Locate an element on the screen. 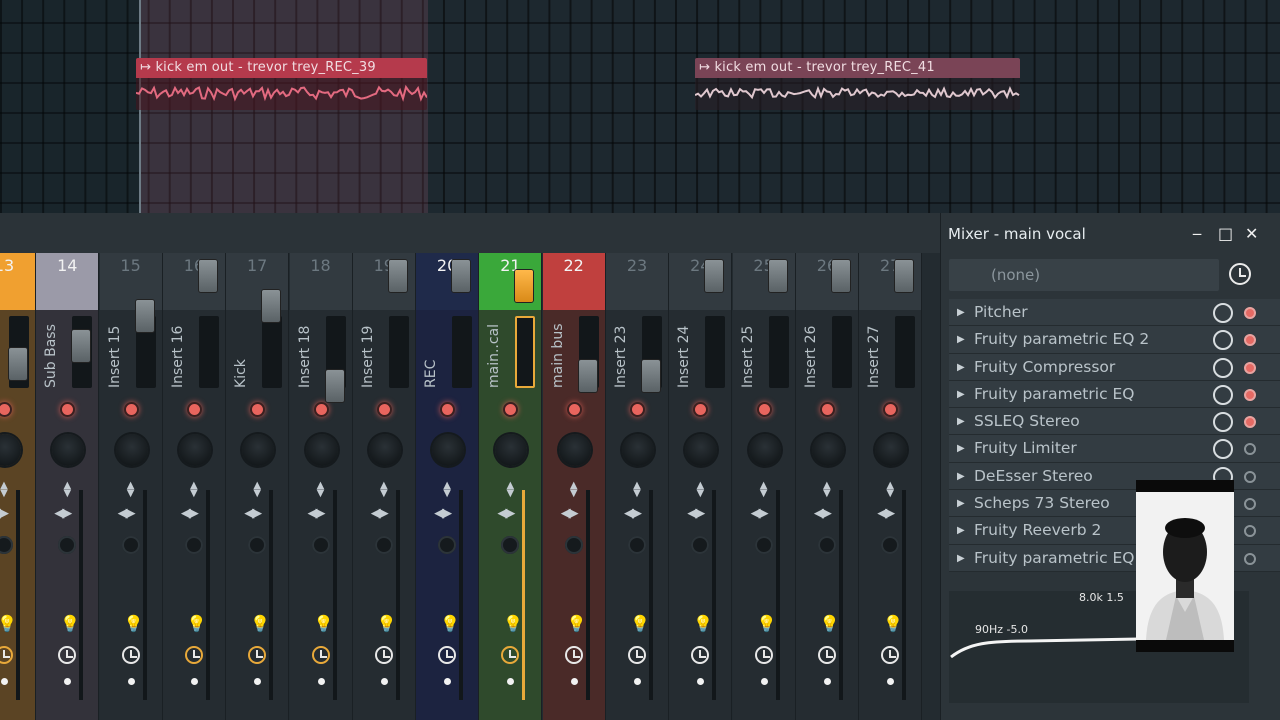 The width and height of the screenshot is (1280, 720). mixer-strip: 17 Kick ▲ ▼ ◀▶ 💡 is located at coordinates (258, 486).